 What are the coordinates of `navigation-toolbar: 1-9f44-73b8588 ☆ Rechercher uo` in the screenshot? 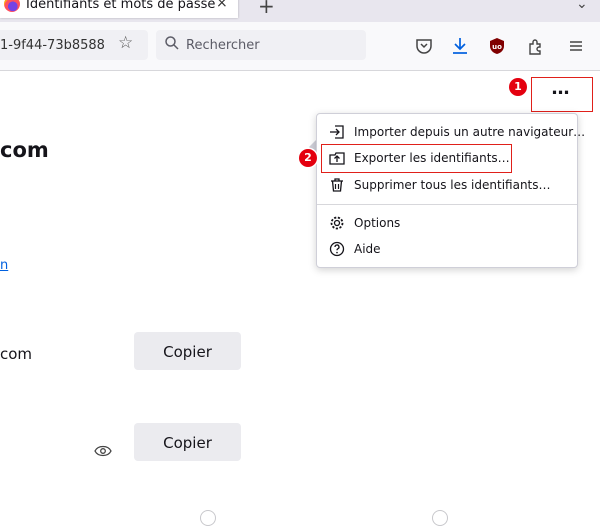 It's located at (300, 46).